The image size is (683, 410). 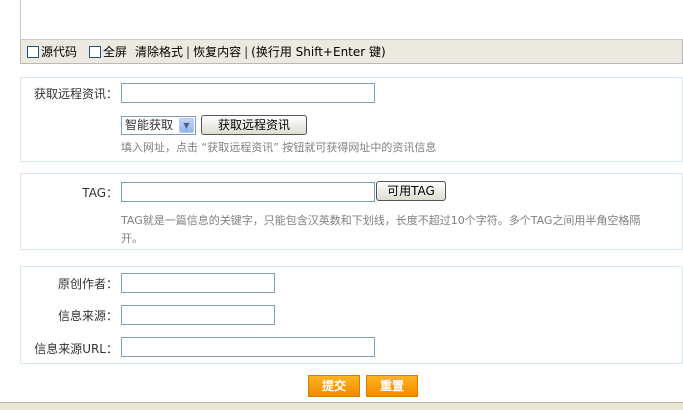 I want to click on available-tag-button: 可用TAG, so click(x=411, y=191).